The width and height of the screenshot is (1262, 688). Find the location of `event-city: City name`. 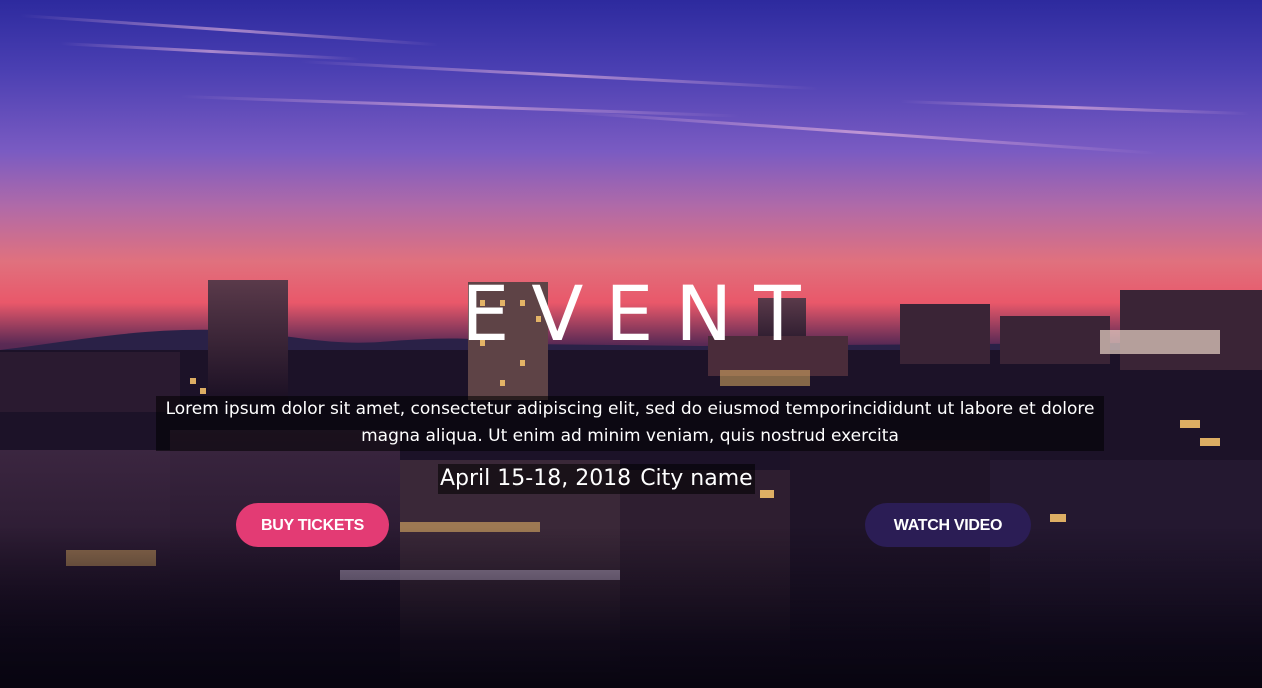

event-city: City name is located at coordinates (696, 478).